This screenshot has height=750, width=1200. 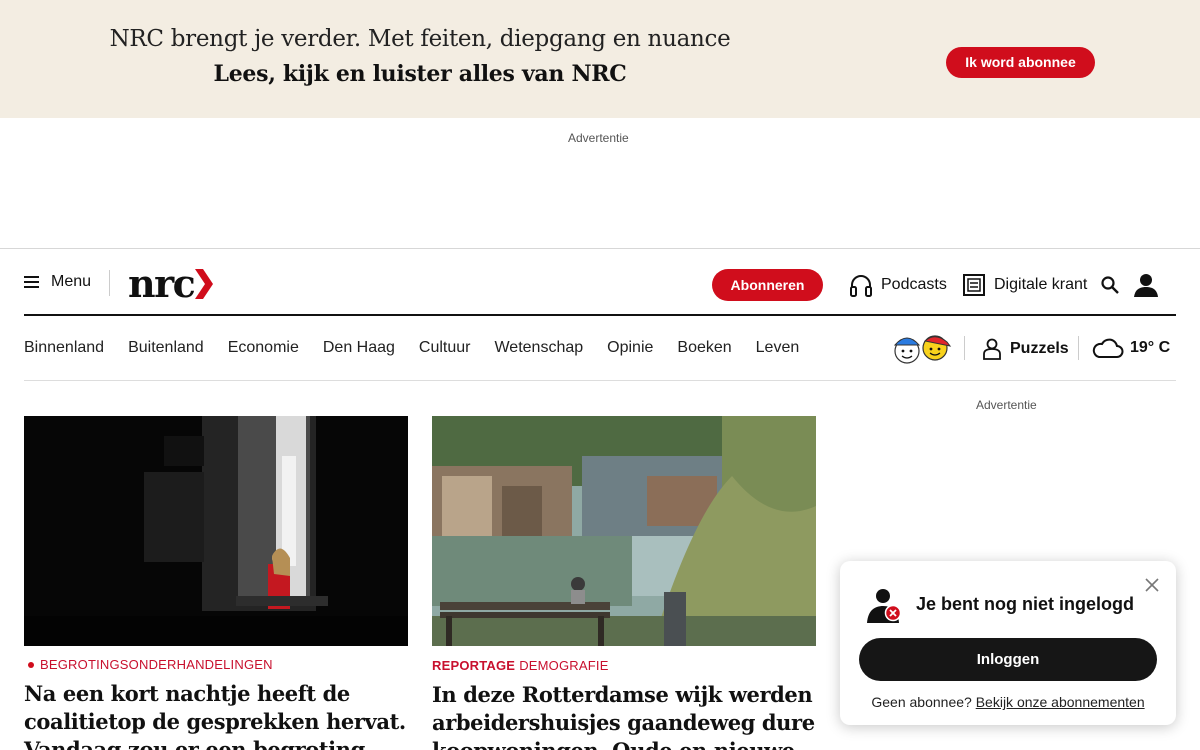 I want to click on digital-newspaper-link: Digitale krant, so click(x=1024, y=285).